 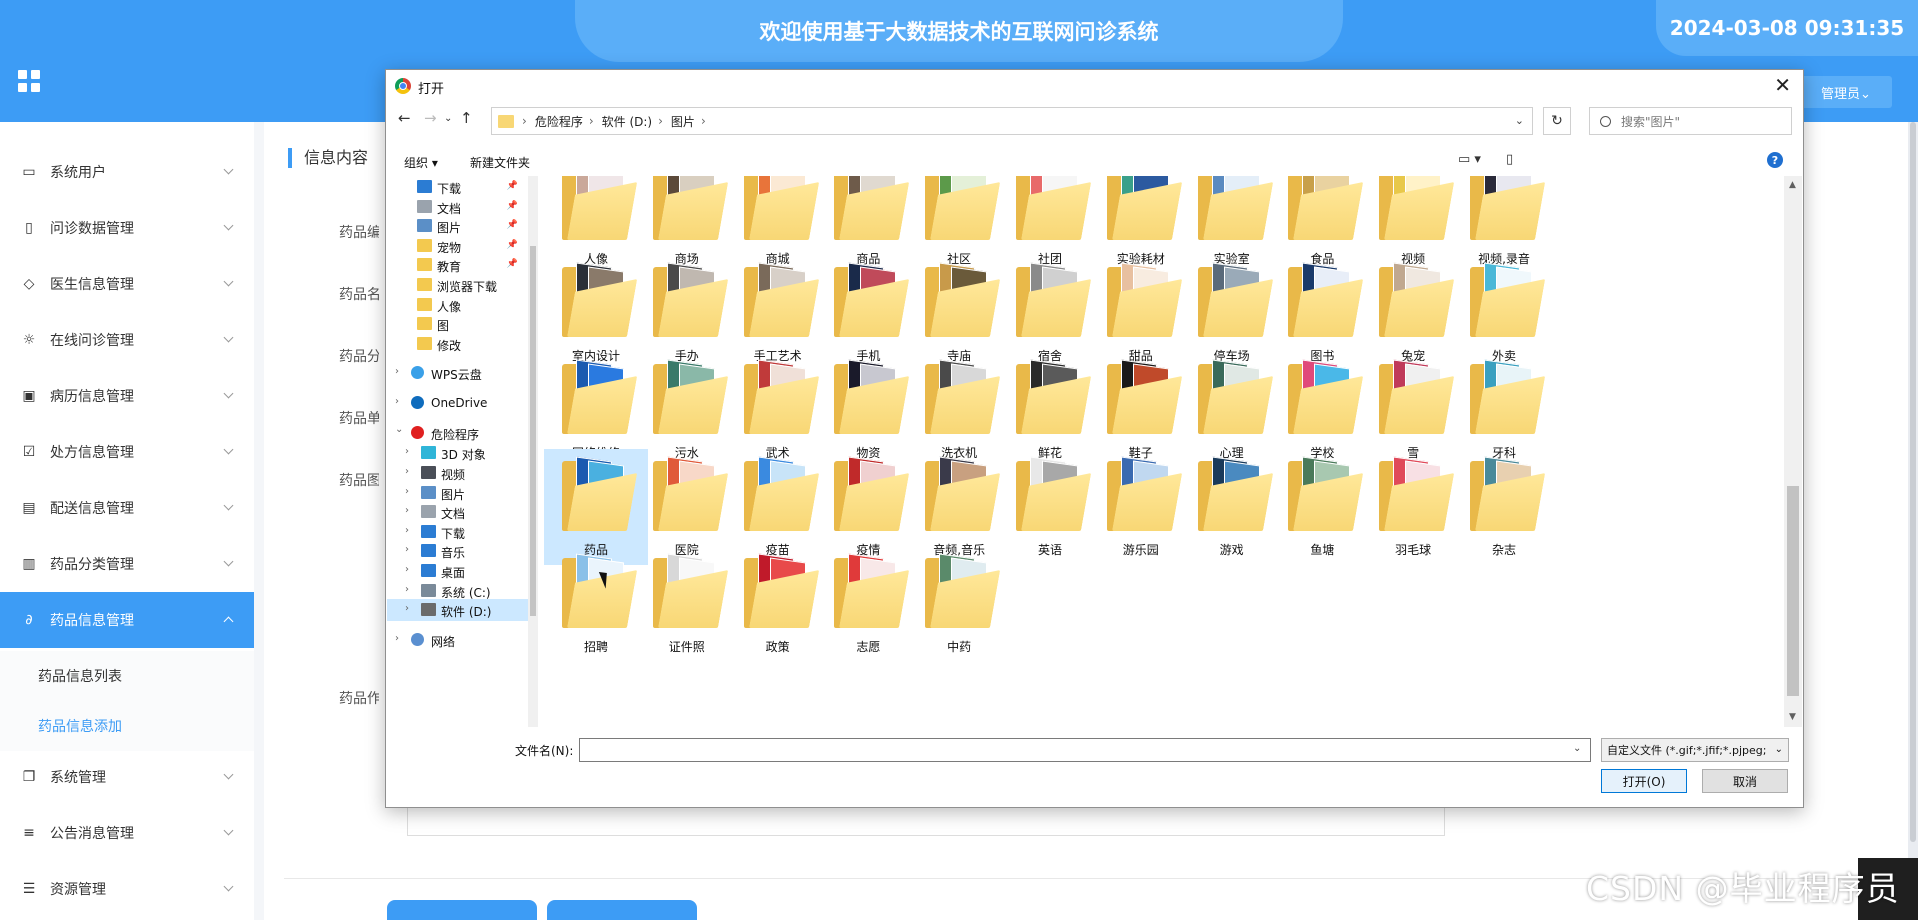 I want to click on folder-item: 英语, so click(x=1050, y=507).